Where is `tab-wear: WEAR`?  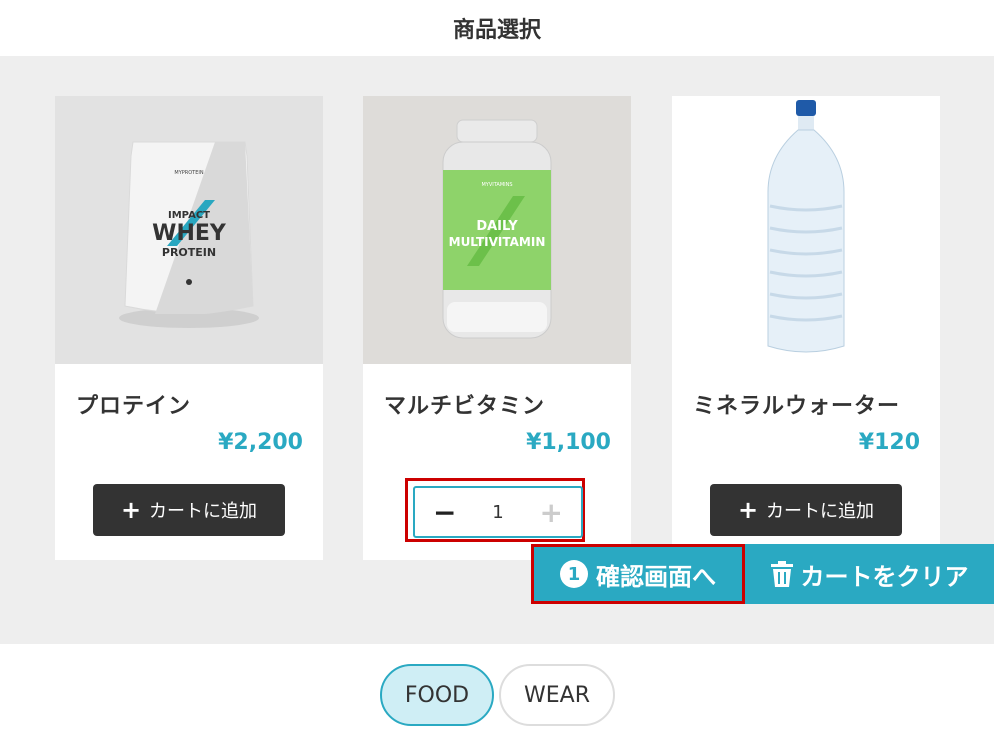 tab-wear: WEAR is located at coordinates (557, 695).